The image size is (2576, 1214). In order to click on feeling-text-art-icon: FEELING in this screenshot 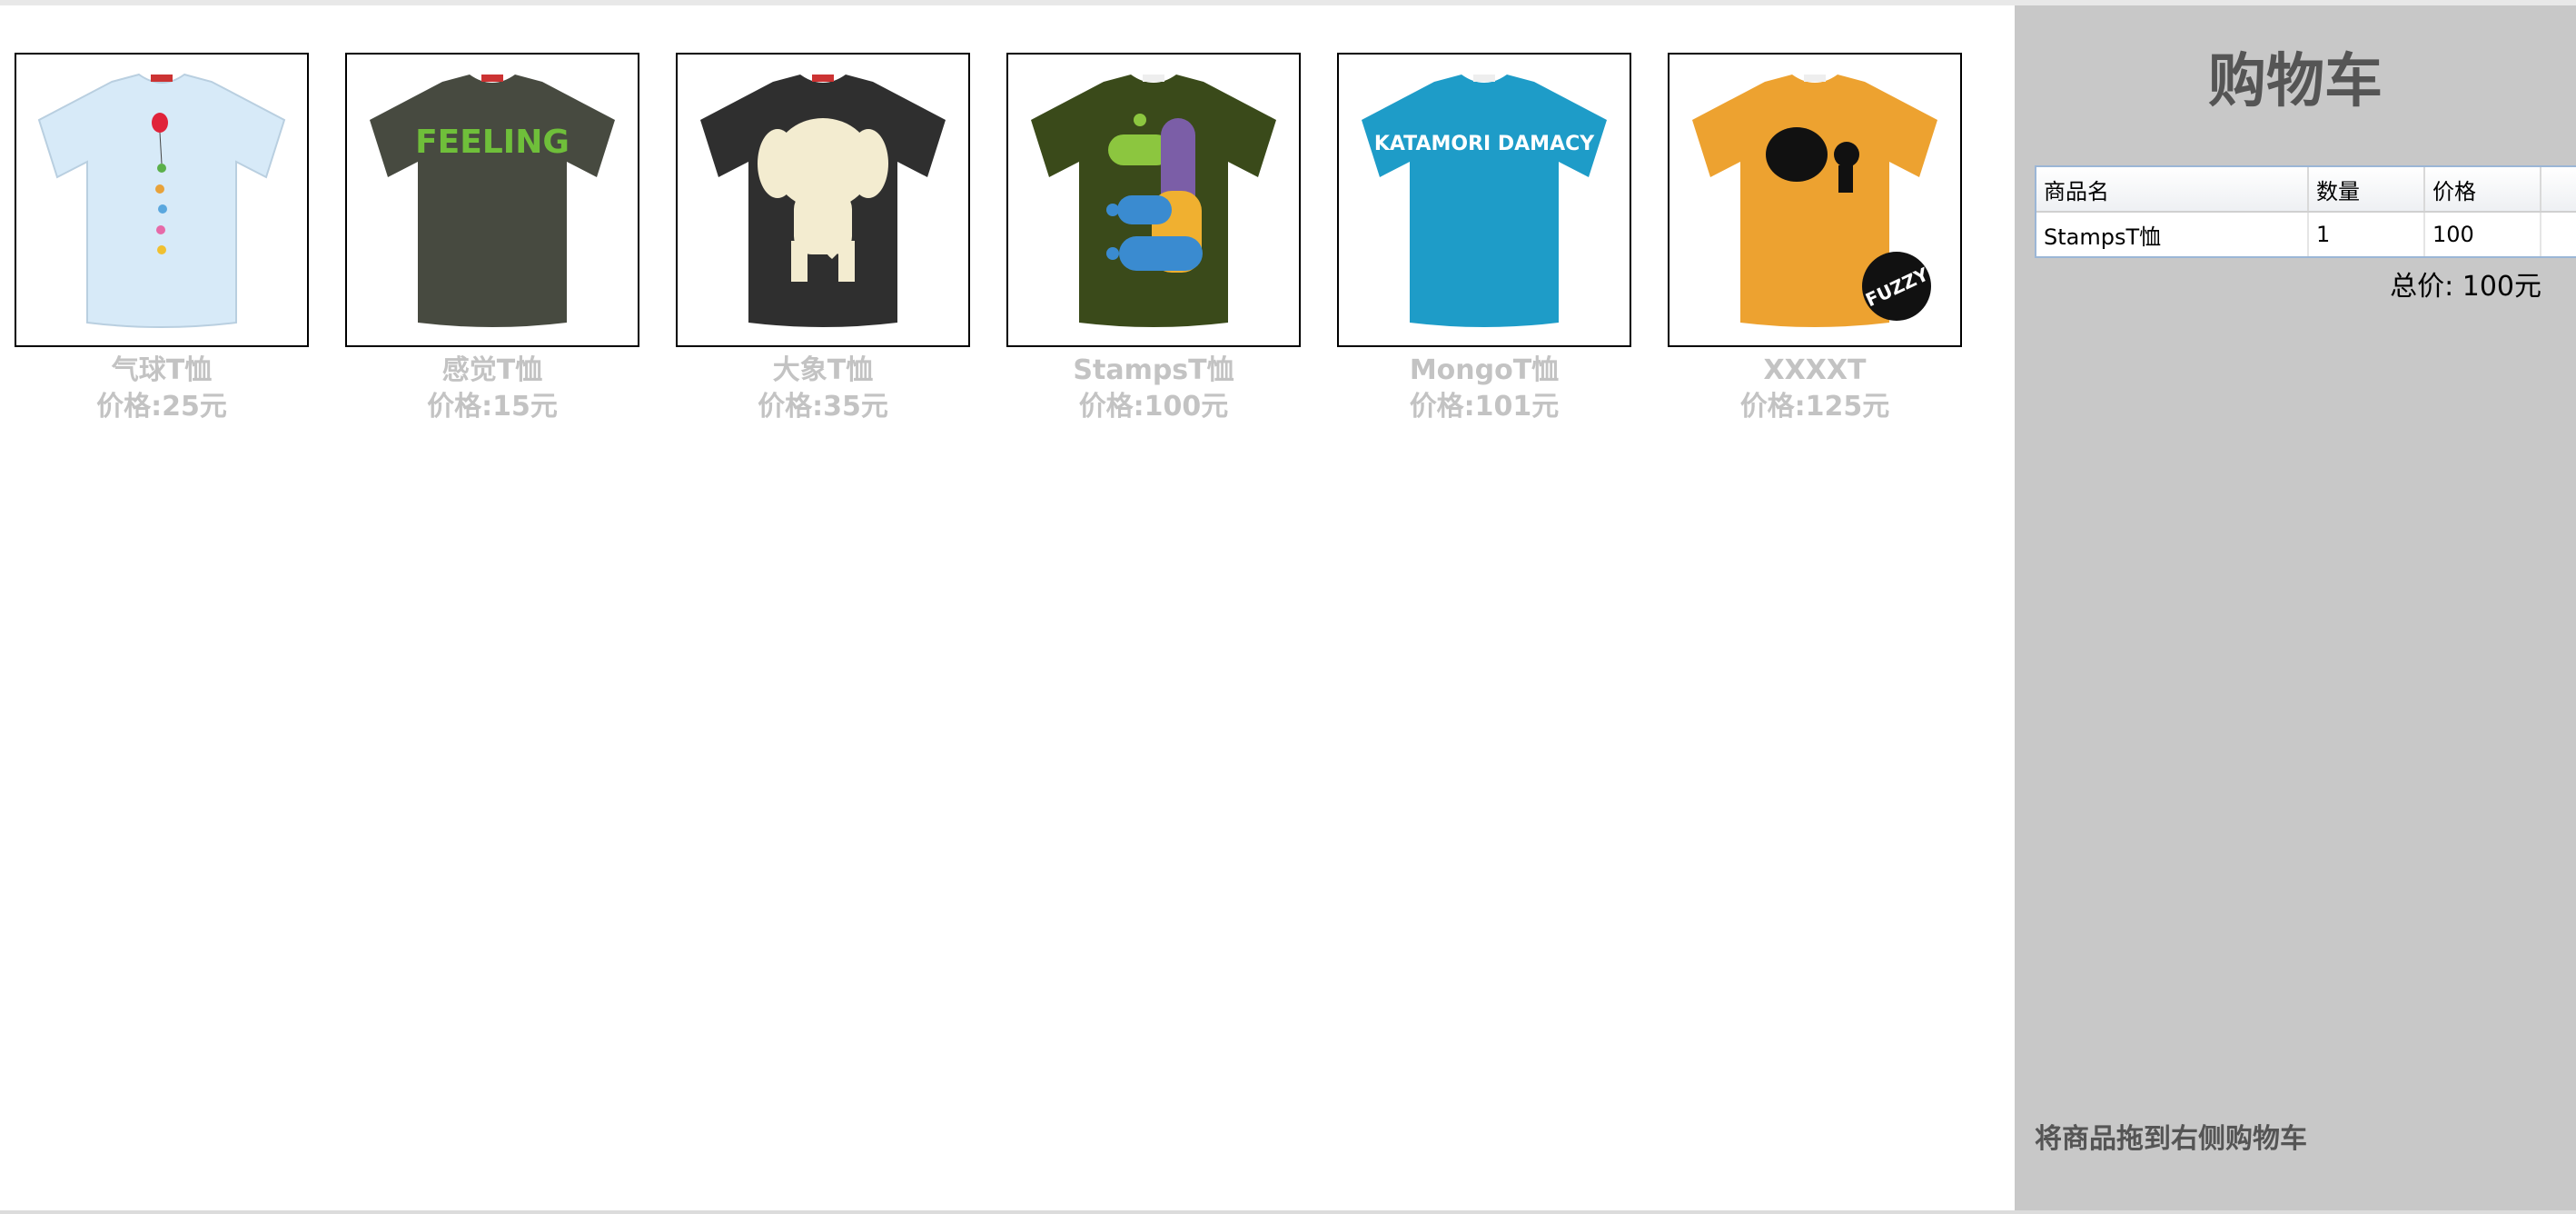, I will do `click(493, 142)`.